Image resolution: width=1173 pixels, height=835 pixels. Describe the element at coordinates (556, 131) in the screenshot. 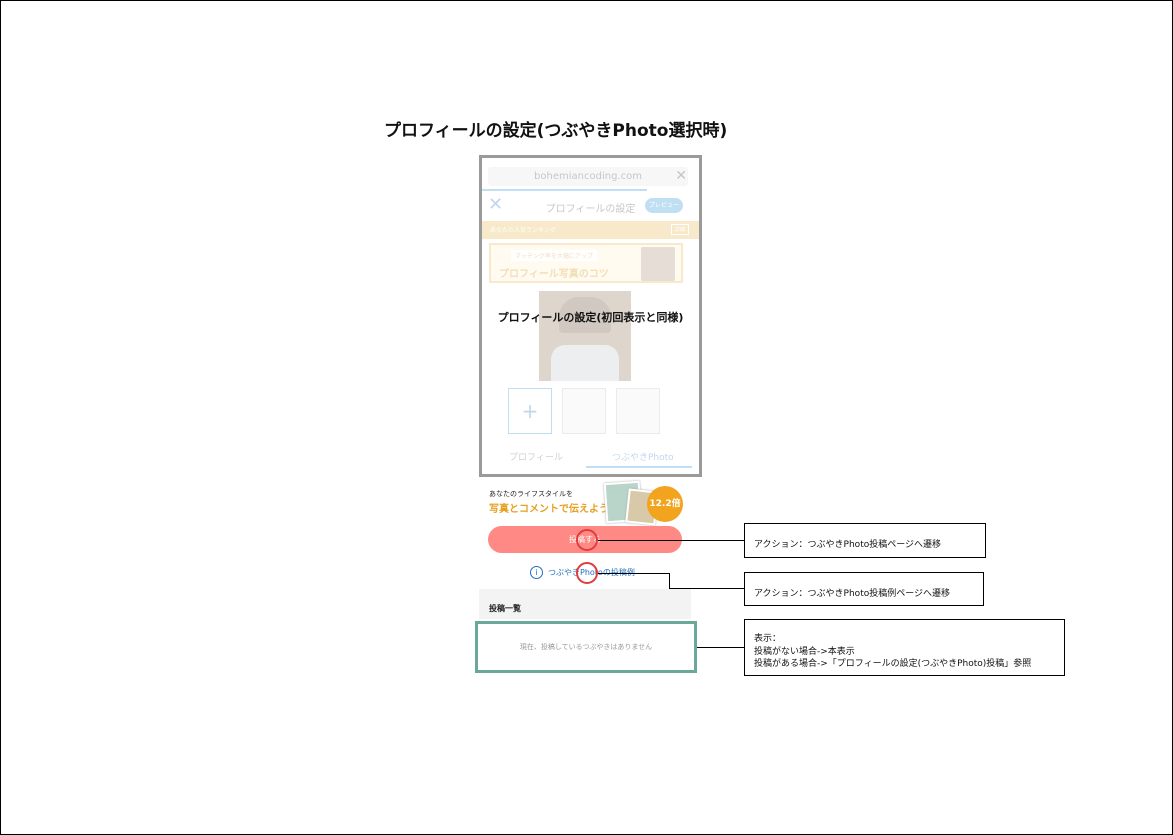

I see `page-title: プロフィールの設定(つぶやきPhoto選択時)` at that location.